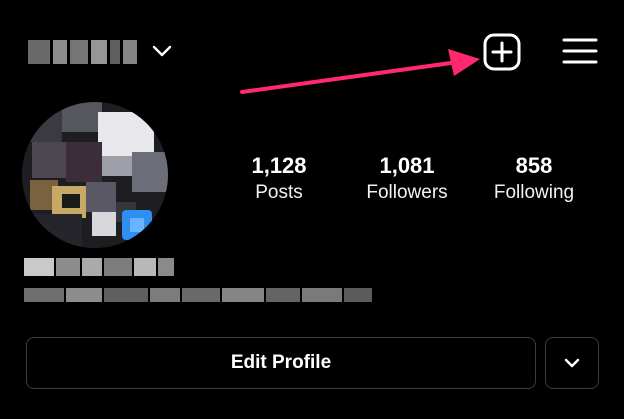 This screenshot has width=624, height=419. I want to click on posts-label: Posts, so click(279, 192).